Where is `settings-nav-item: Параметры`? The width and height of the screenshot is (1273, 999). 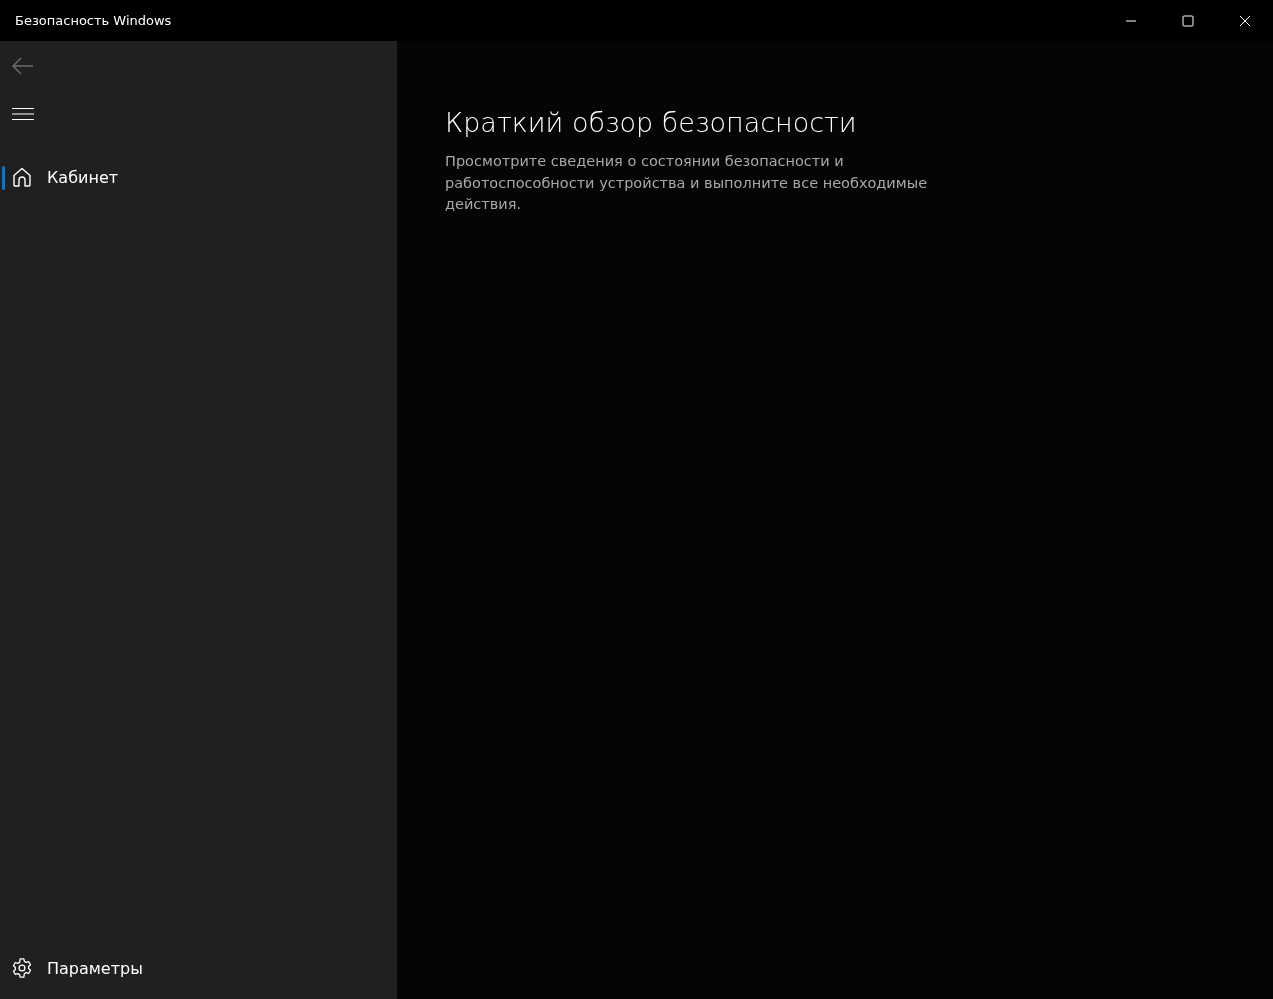
settings-nav-item: Параметры is located at coordinates (198, 968).